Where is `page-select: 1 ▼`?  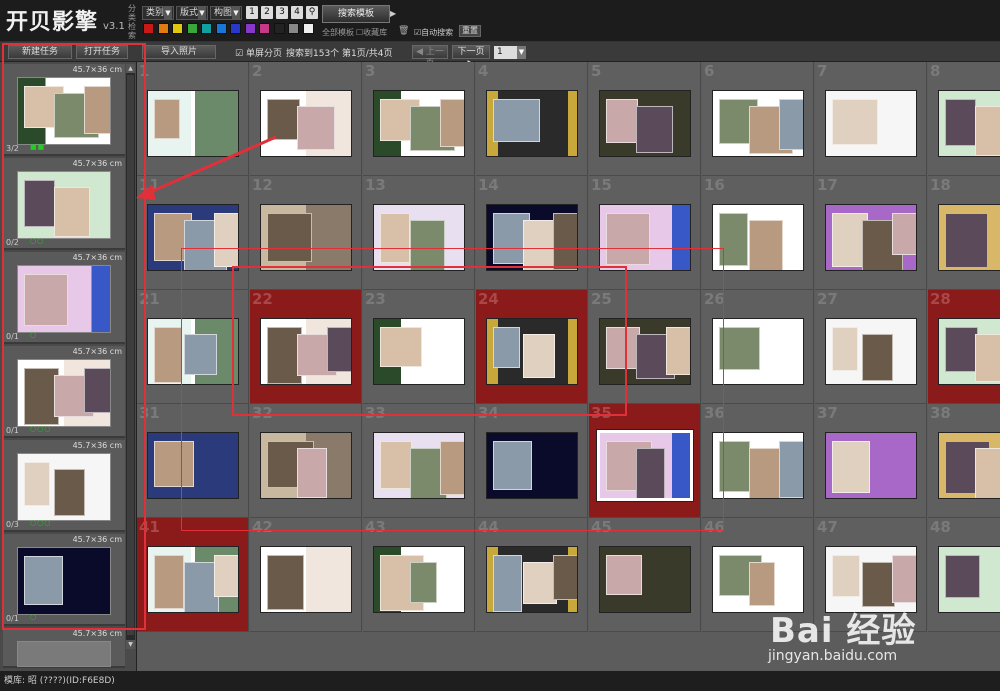
page-select: 1 ▼ is located at coordinates (510, 52).